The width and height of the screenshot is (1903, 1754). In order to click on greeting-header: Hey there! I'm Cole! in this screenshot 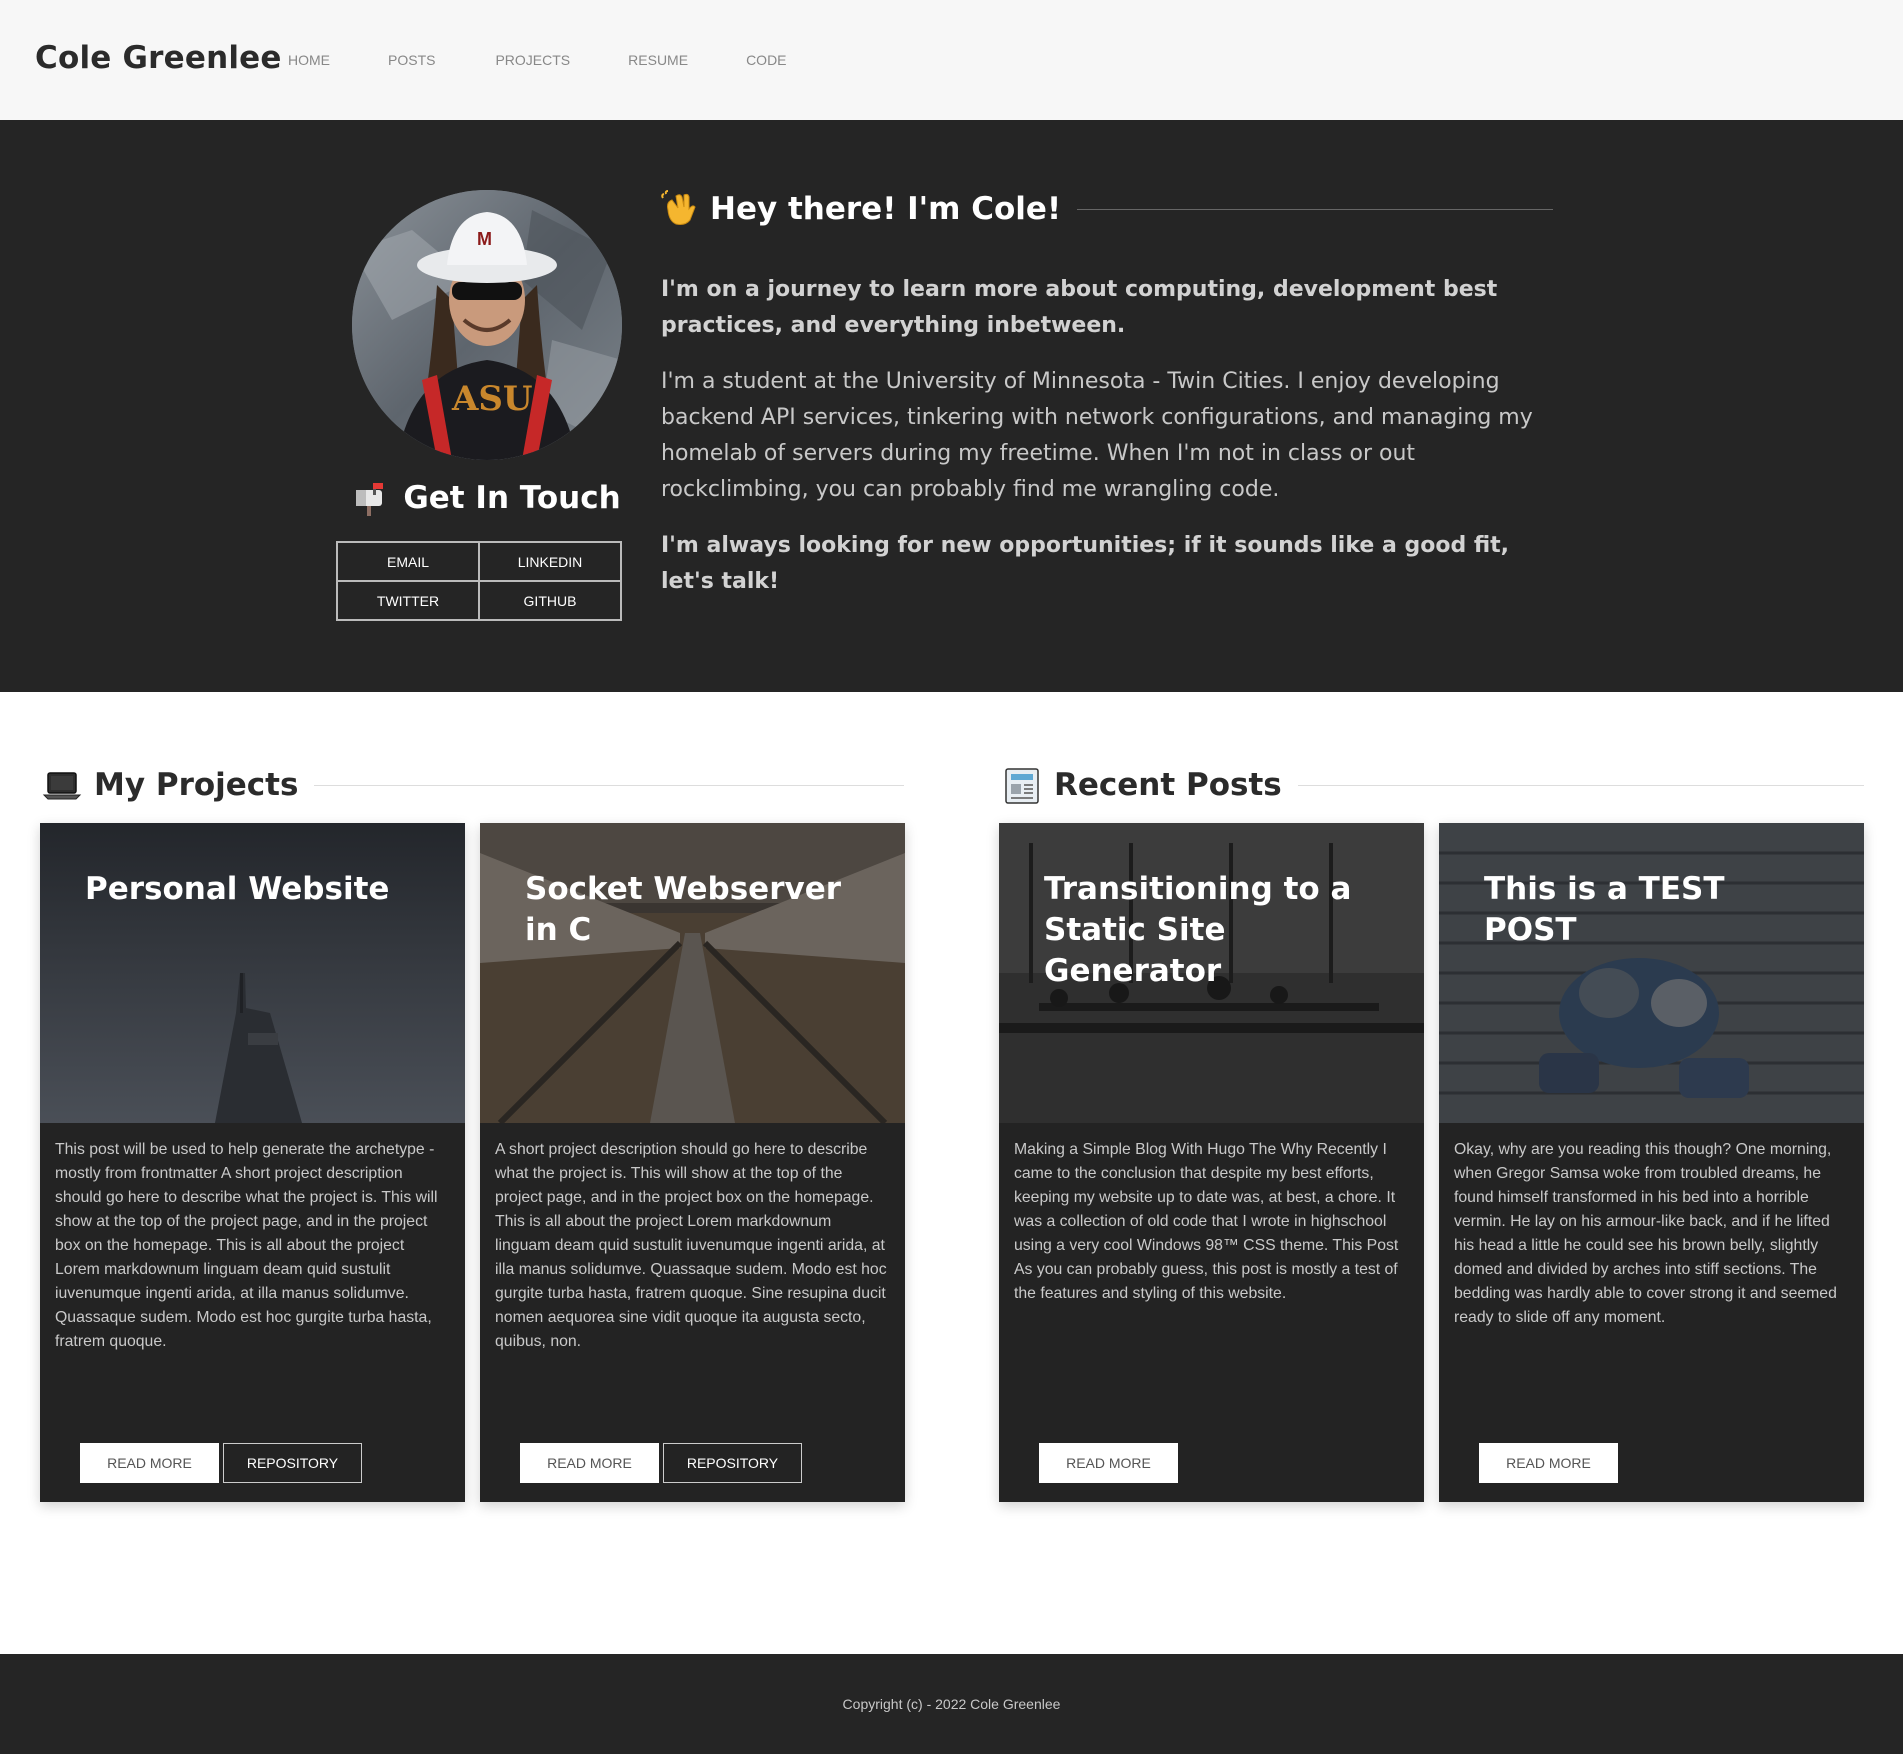, I will do `click(1106, 209)`.